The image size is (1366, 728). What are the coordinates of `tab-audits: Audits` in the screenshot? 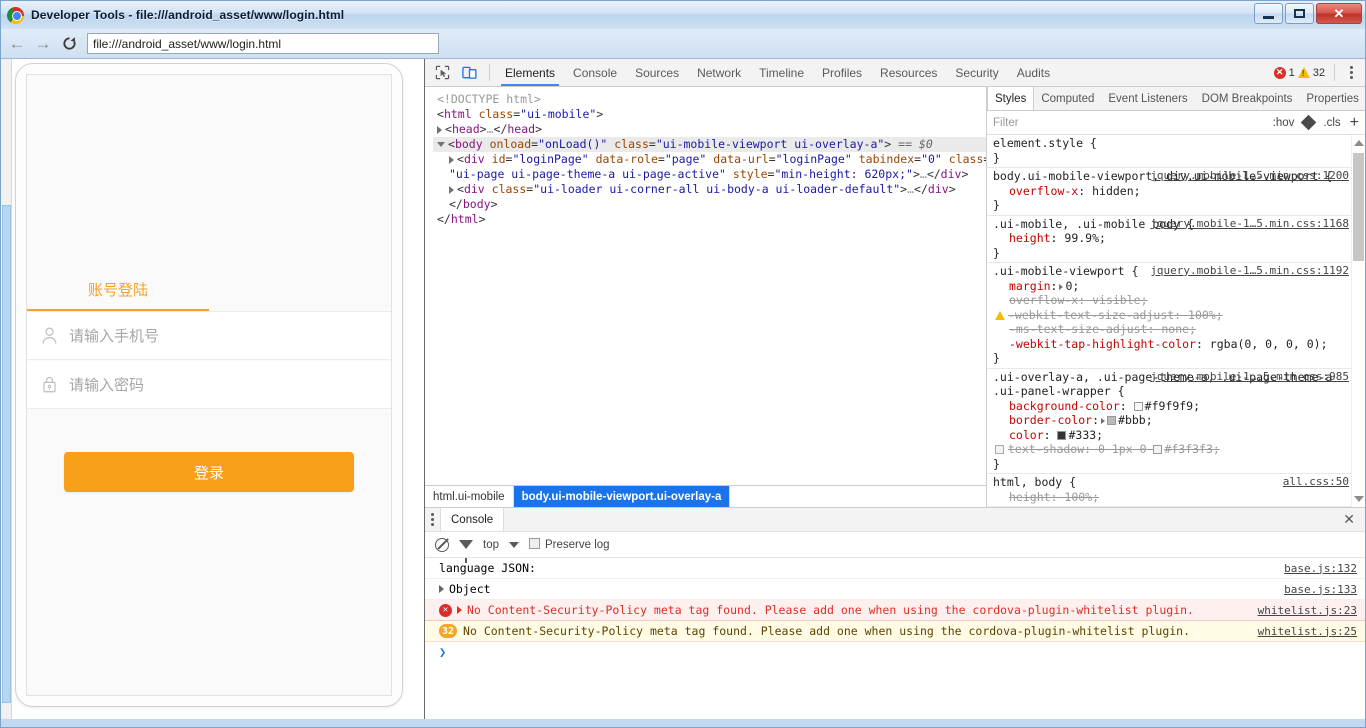 It's located at (1033, 72).